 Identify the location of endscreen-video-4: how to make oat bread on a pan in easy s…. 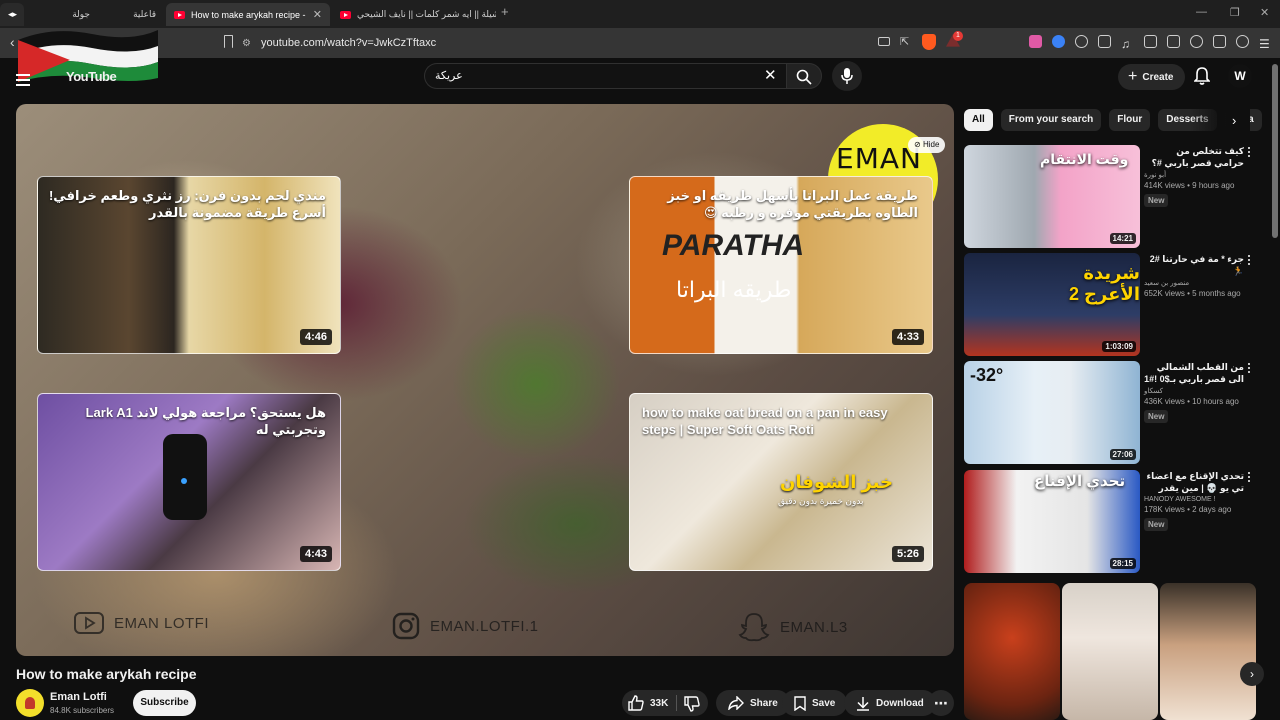
(781, 482).